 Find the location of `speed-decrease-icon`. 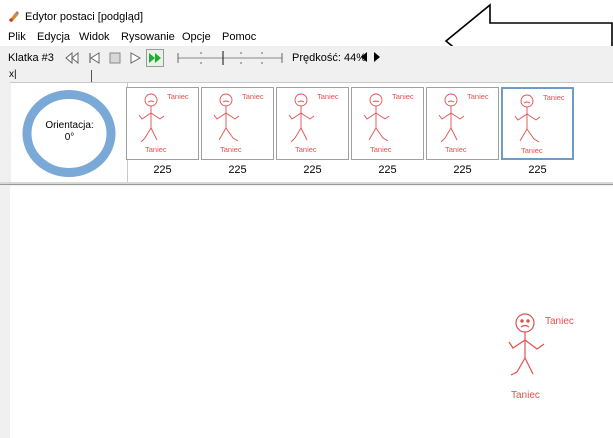

speed-decrease-icon is located at coordinates (364, 57).